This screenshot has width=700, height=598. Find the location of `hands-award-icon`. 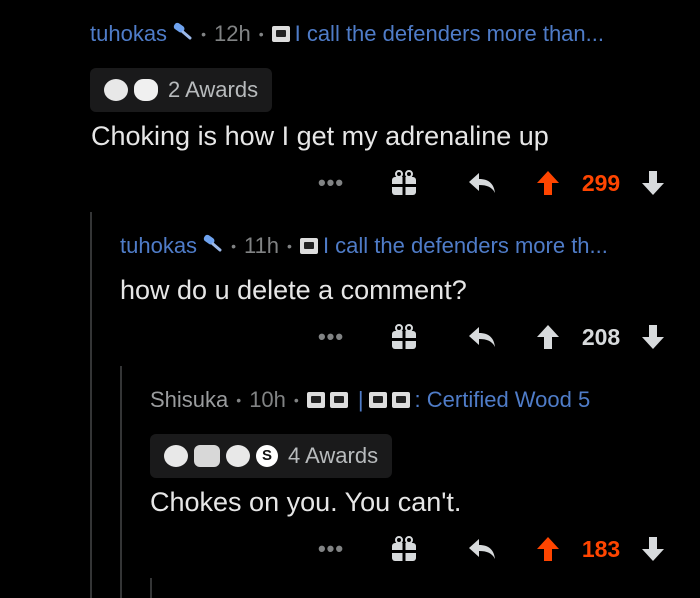

hands-award-icon is located at coordinates (207, 456).